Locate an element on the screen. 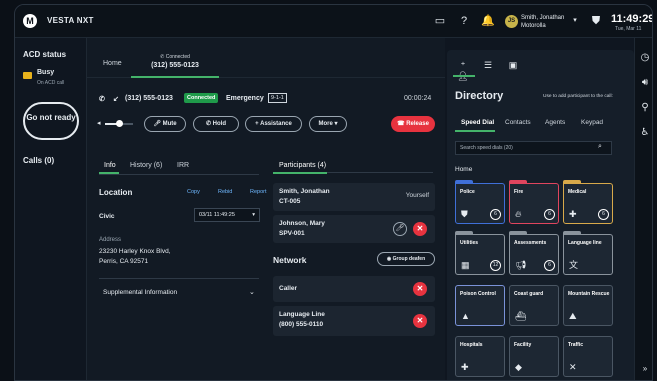 The width and height of the screenshot is (657, 381). speed-dial-title: Language line is located at coordinates (585, 243).